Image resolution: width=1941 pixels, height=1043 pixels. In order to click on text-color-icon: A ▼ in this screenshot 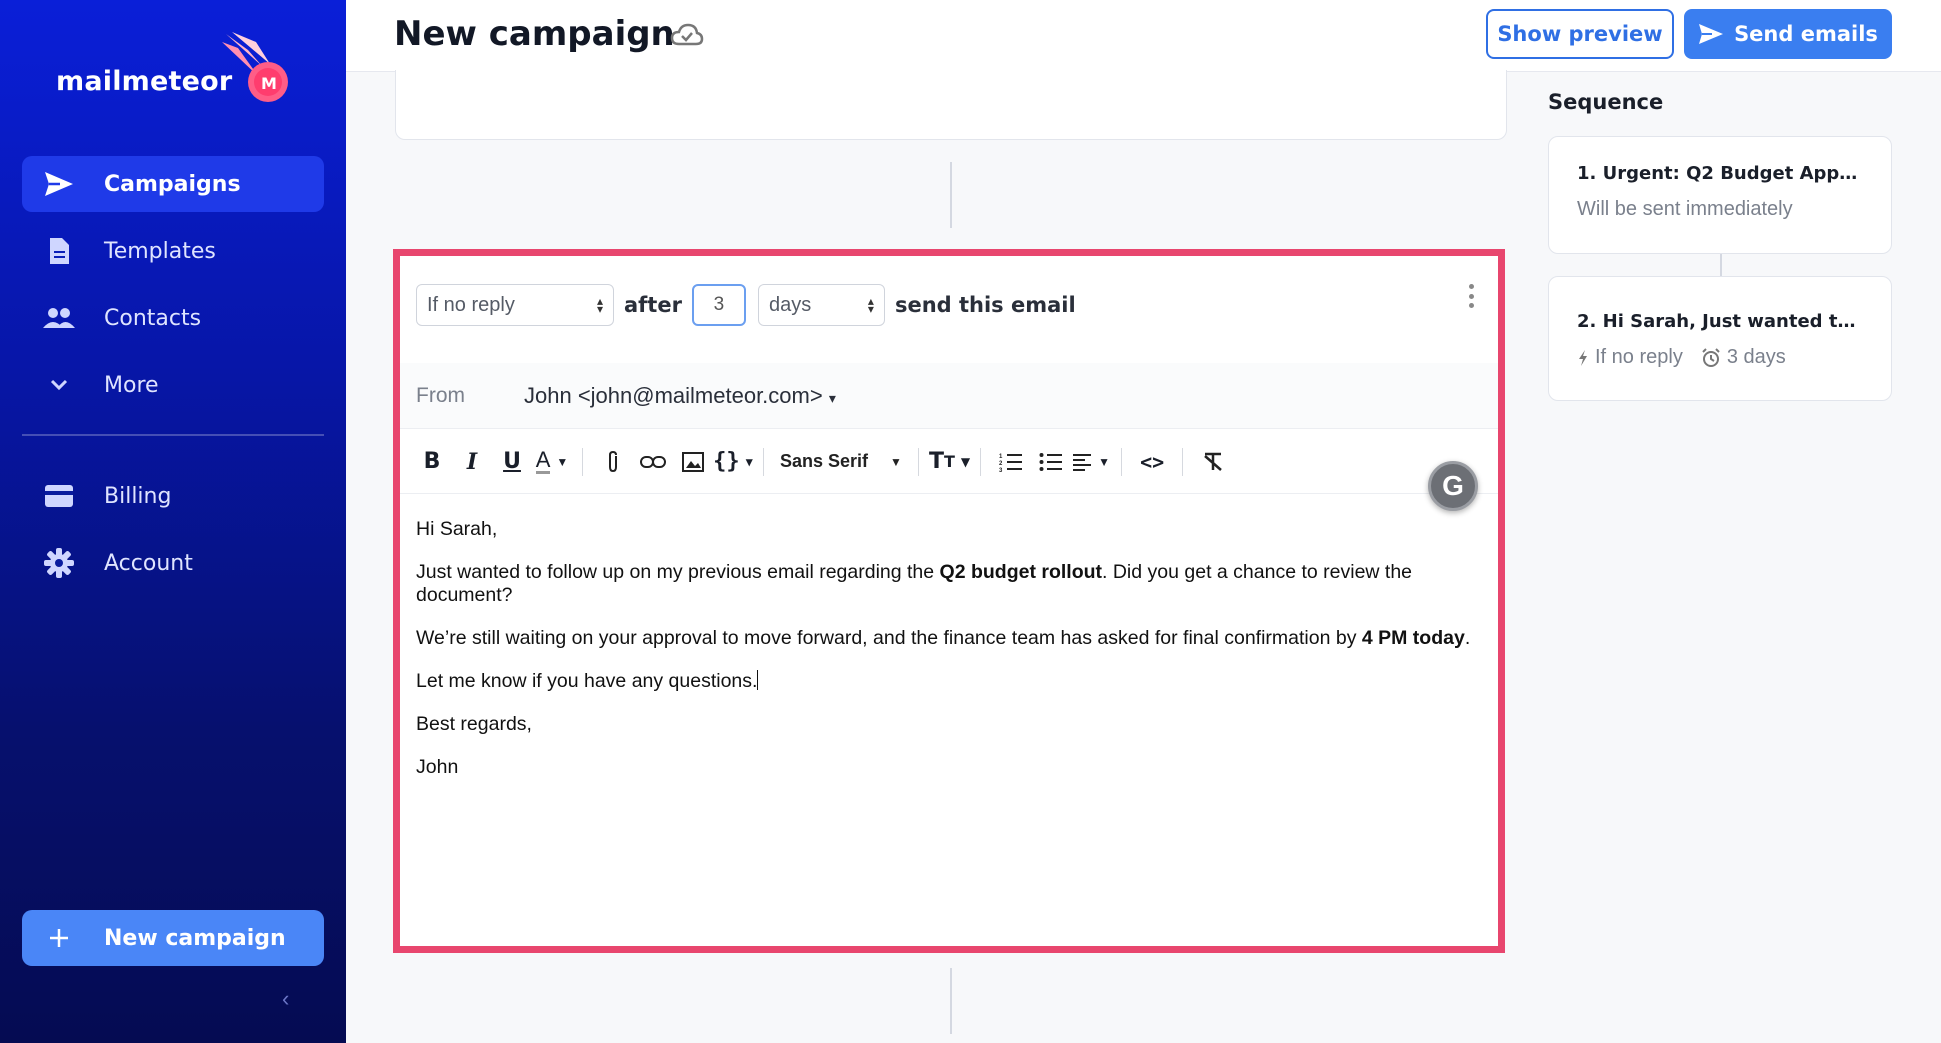, I will do `click(552, 462)`.